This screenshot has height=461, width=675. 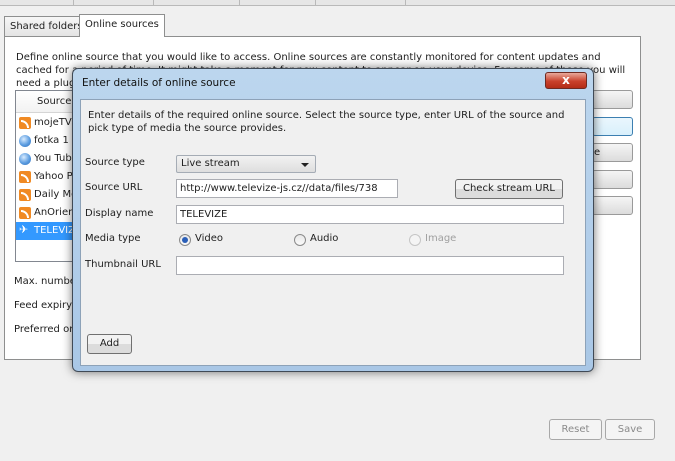 I want to click on stream-icon: ✈, so click(x=24, y=229).